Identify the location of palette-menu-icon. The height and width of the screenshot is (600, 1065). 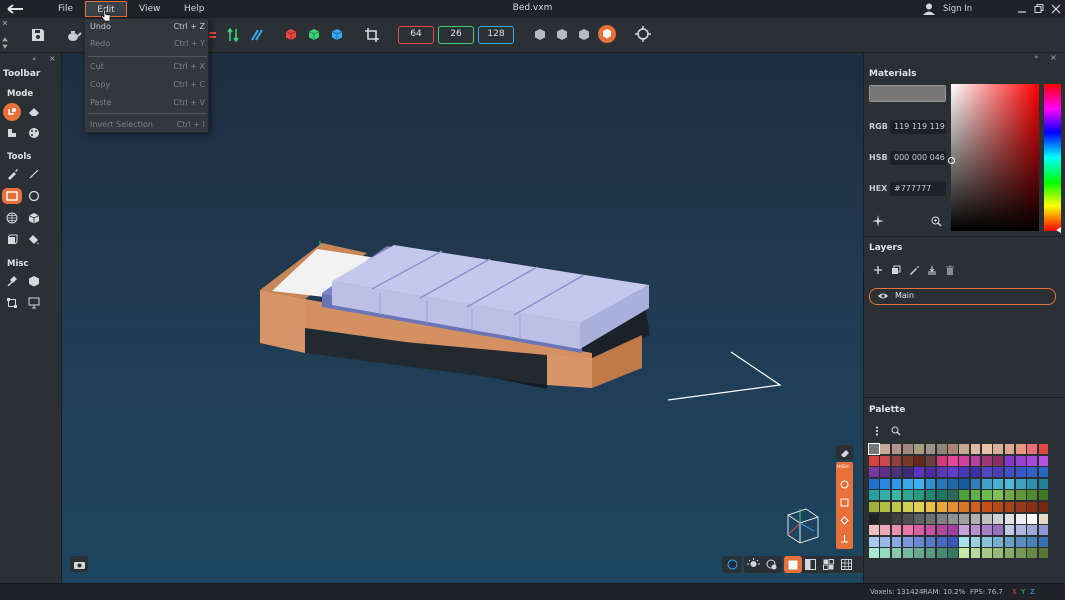
(877, 431).